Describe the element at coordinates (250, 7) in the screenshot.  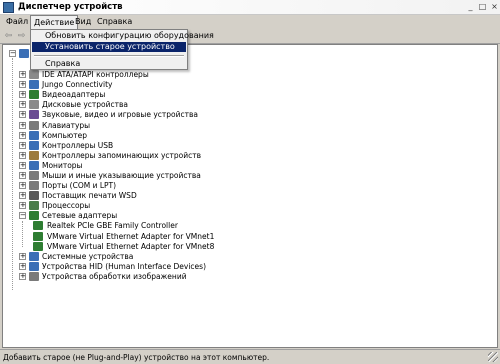
I see `title-bar: Диспетчер устройств _ □ ×` at that location.